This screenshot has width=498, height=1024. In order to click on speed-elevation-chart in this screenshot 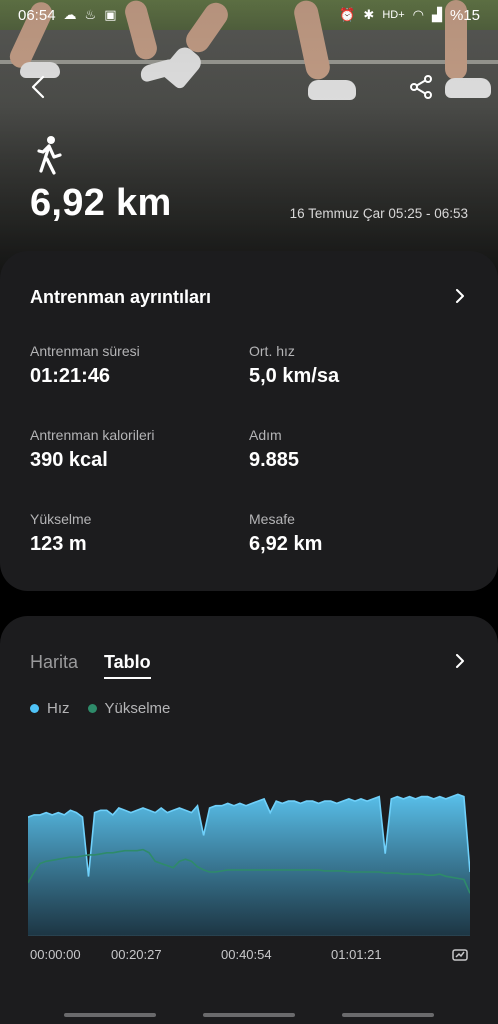, I will do `click(249, 856)`.